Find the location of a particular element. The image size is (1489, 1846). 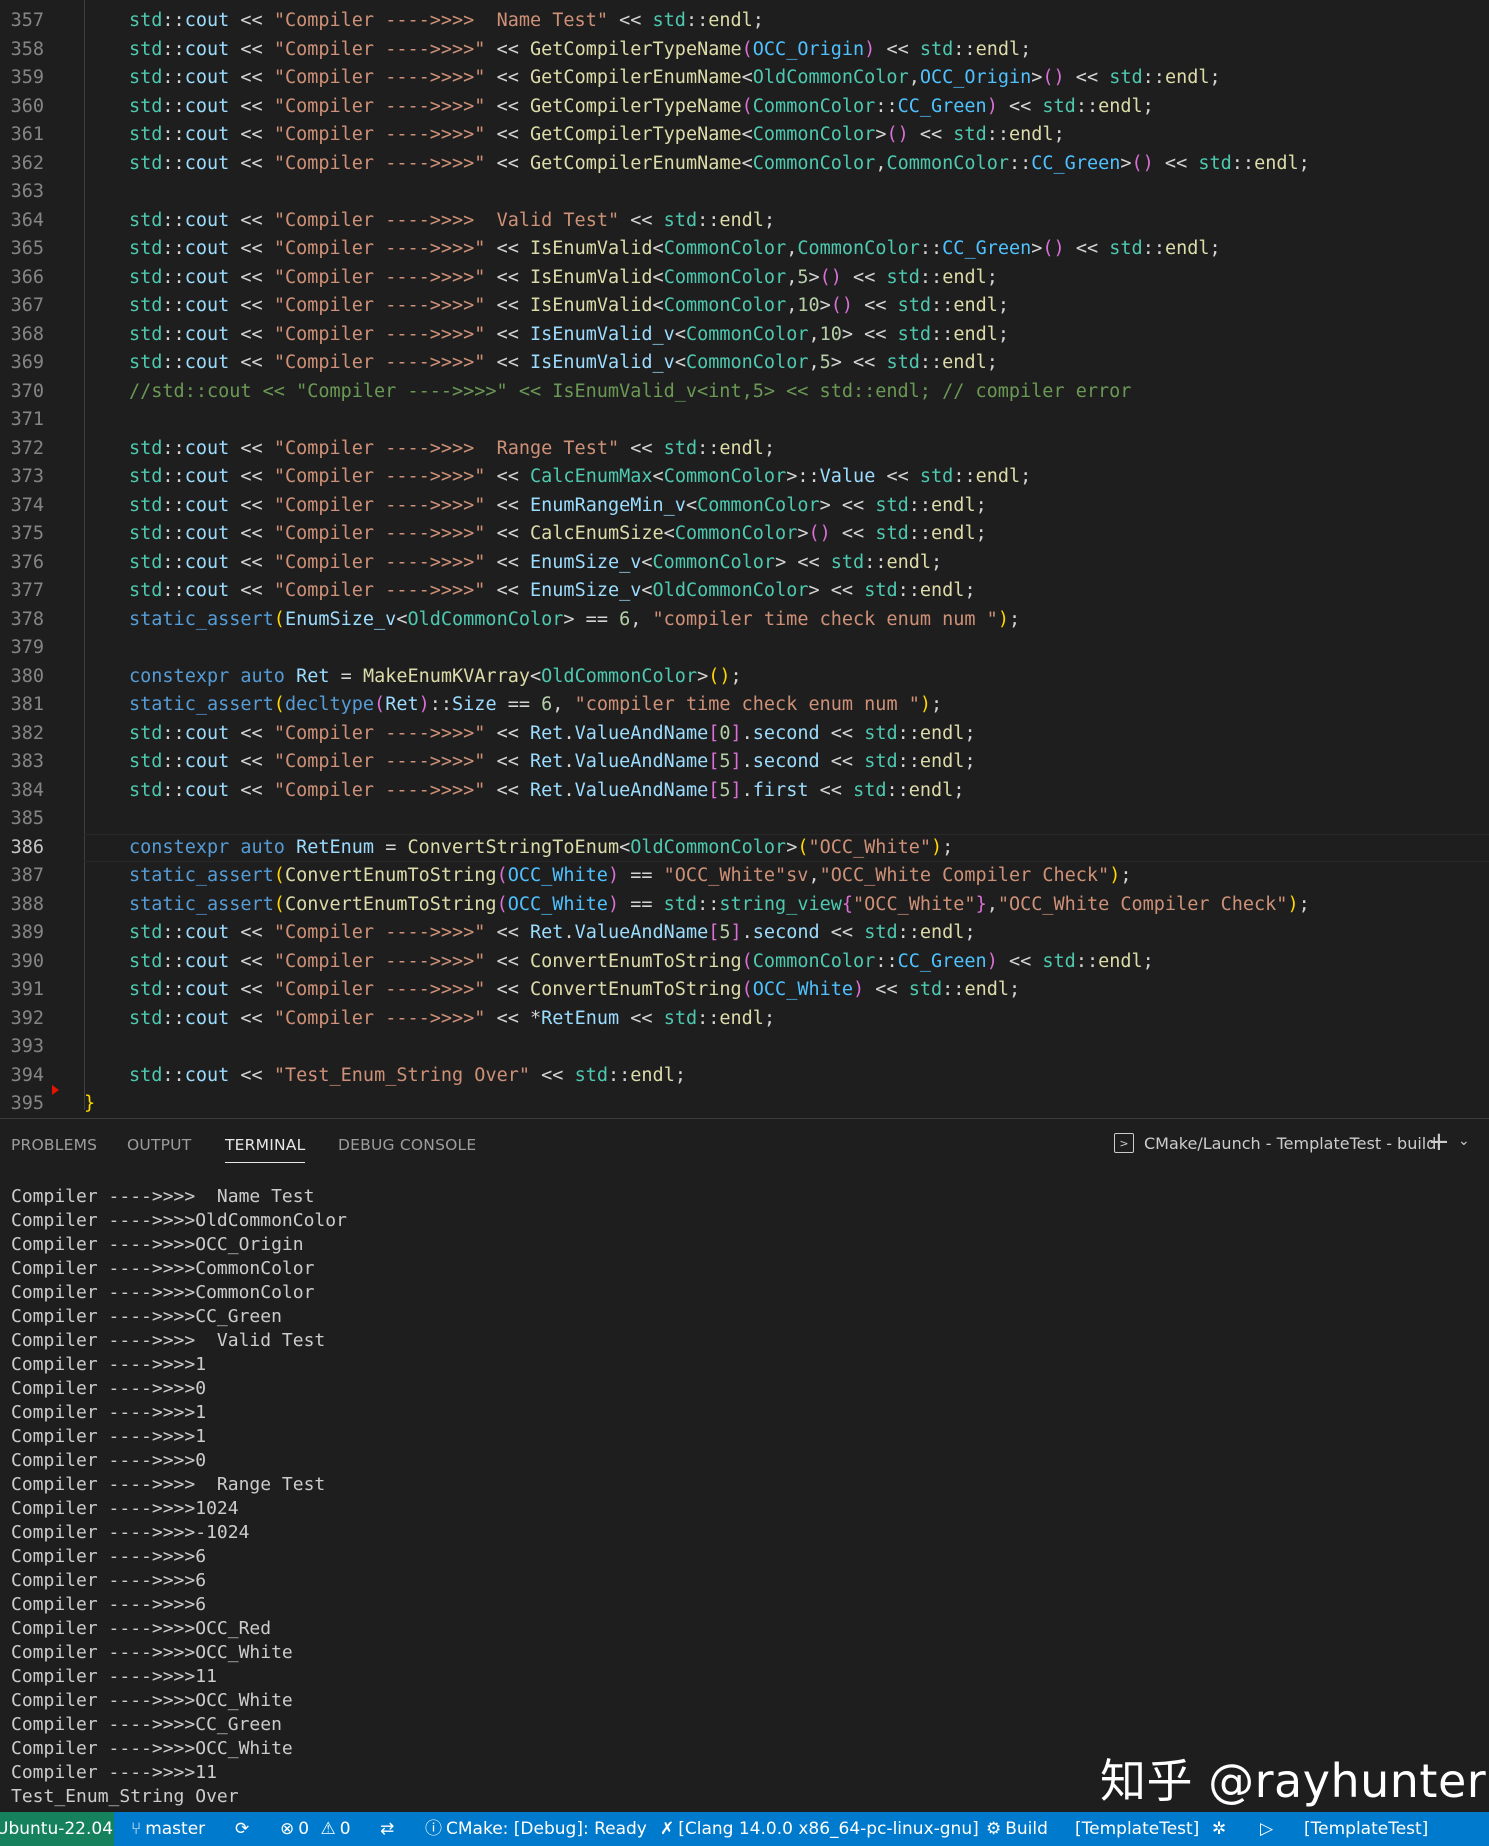

tab-problems: PROBLEMS is located at coordinates (54, 1145).